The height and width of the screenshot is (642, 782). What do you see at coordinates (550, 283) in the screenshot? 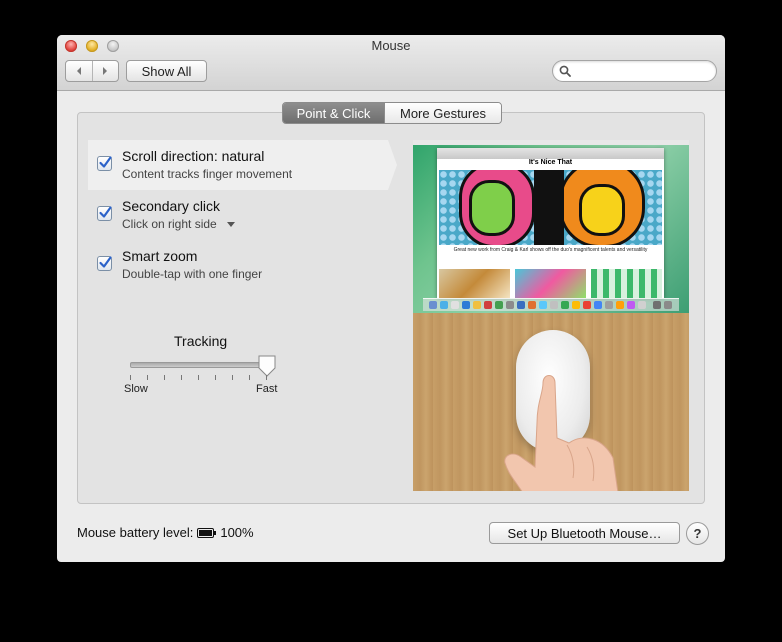
I see `preview-thumbnails` at bounding box center [550, 283].